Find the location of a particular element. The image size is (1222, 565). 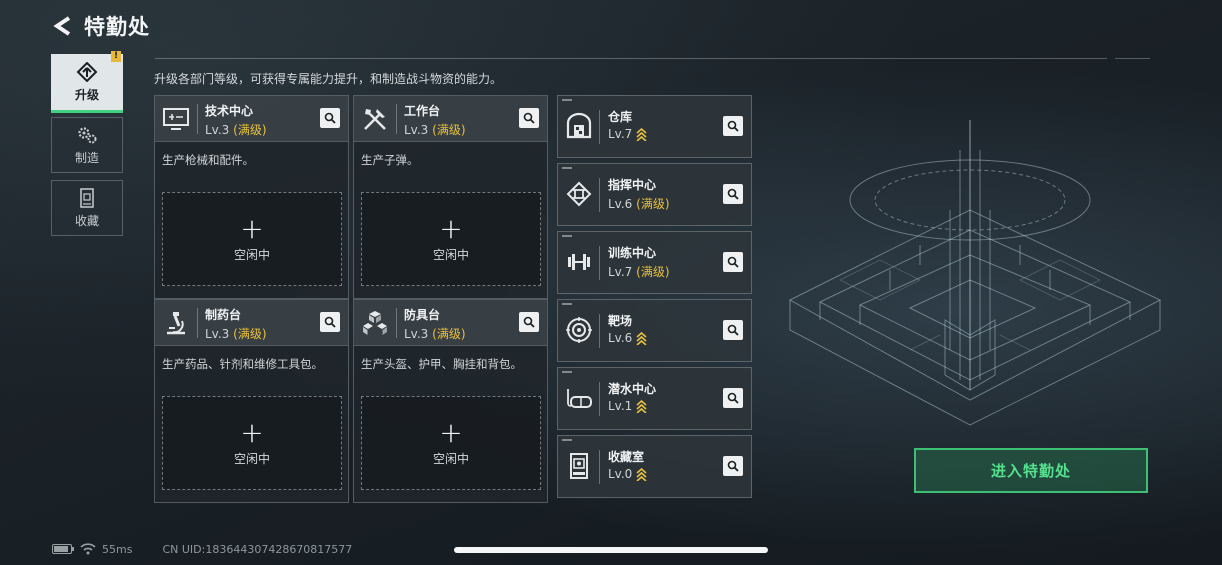

facility-description: 生产子弹。 is located at coordinates (390, 160).